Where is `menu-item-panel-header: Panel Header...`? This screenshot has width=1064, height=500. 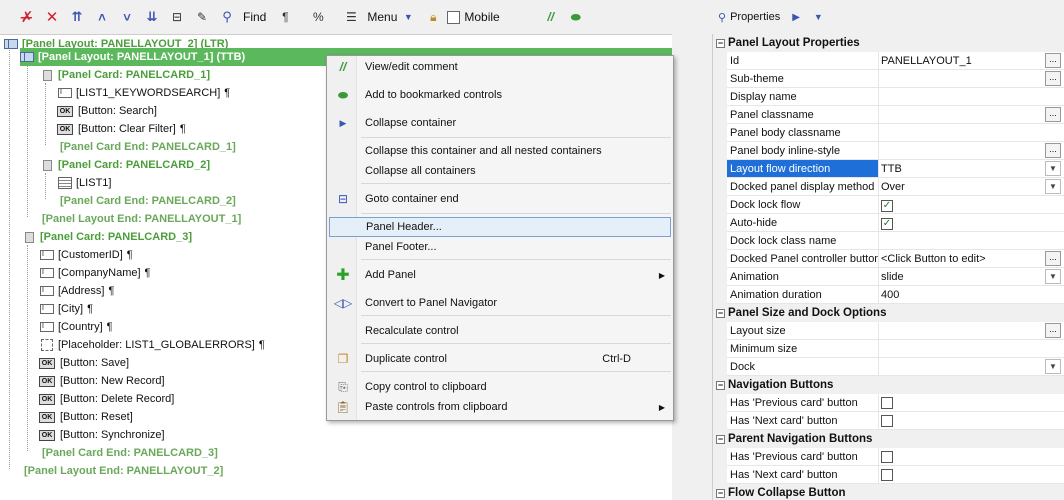
menu-item-panel-header: Panel Header... is located at coordinates (500, 227).